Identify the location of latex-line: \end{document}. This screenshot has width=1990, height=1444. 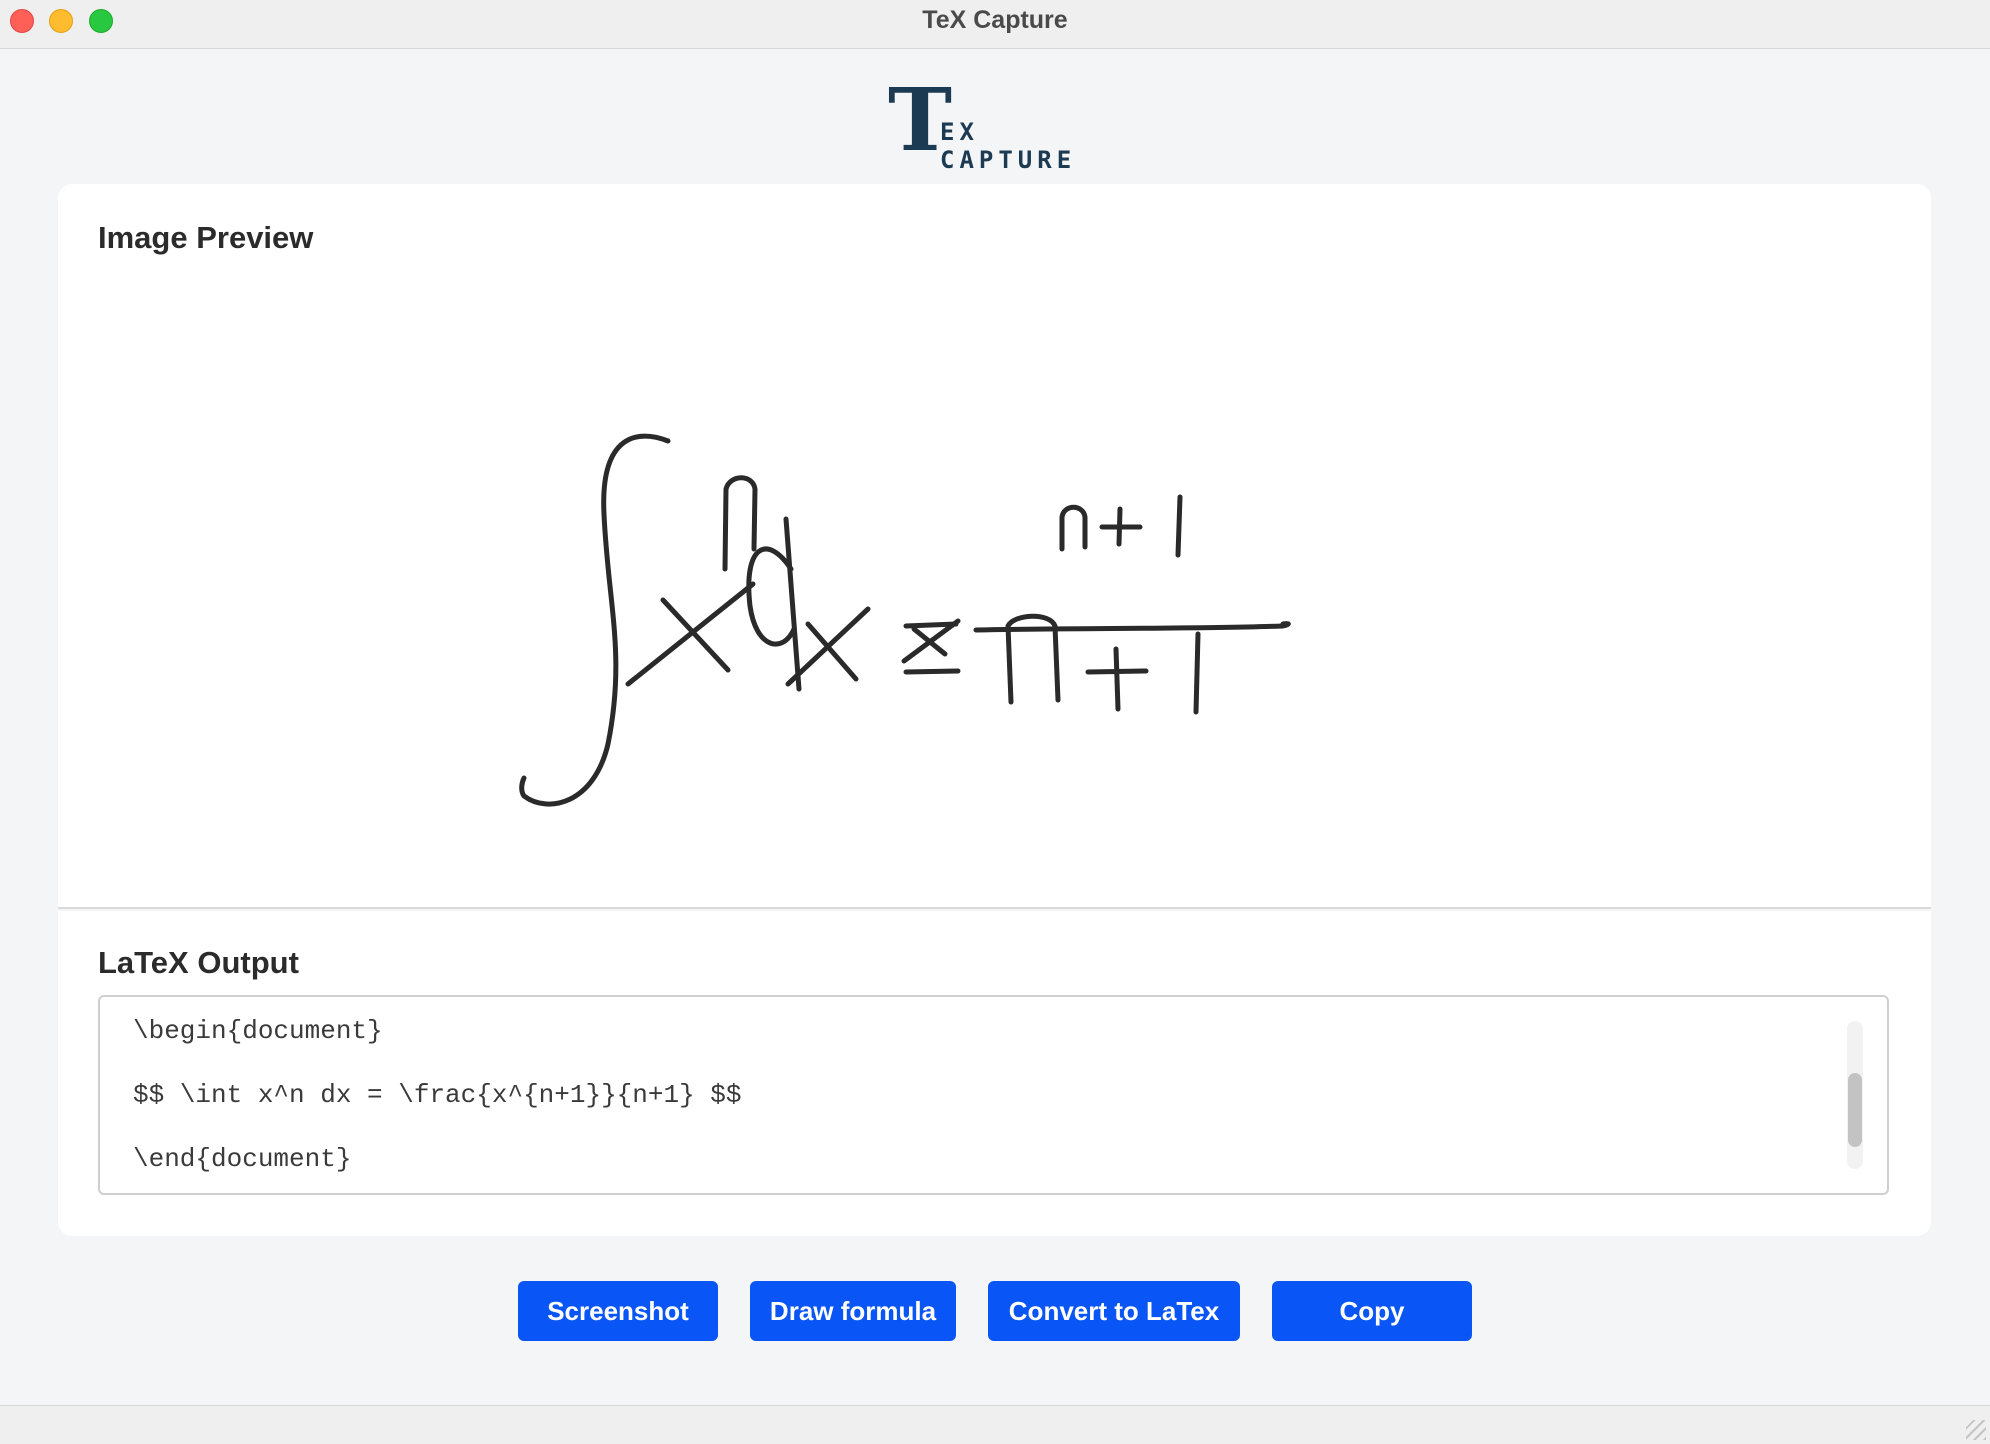
(242, 1159).